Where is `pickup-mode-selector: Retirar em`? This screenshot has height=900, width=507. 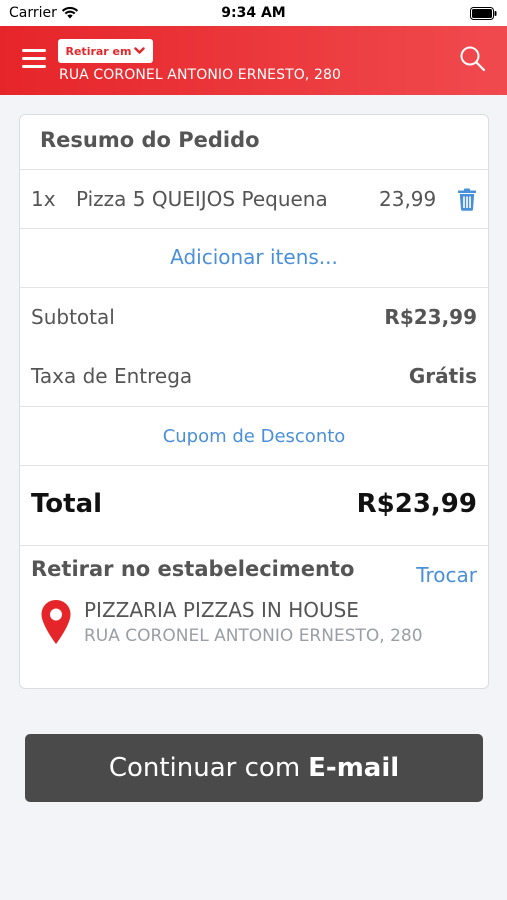
pickup-mode-selector: Retirar em is located at coordinates (105, 51).